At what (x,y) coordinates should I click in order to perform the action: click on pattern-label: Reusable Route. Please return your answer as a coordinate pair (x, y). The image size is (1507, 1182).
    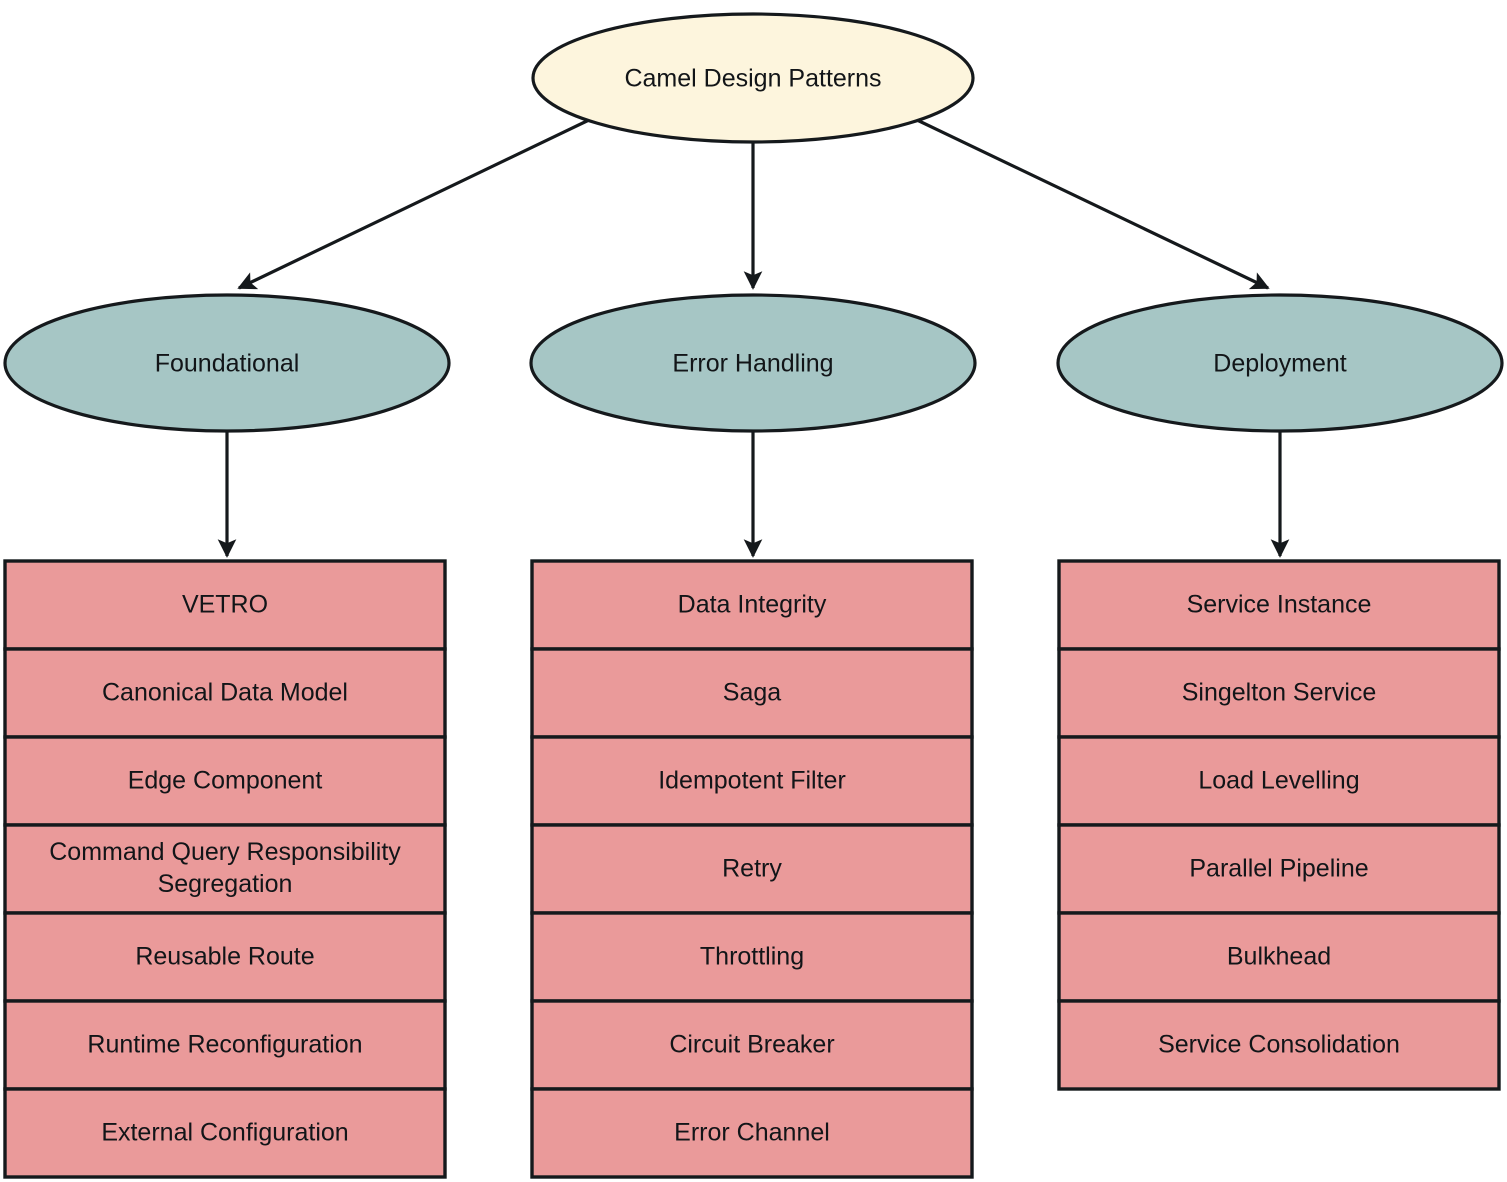
    Looking at the image, I should click on (224, 957).